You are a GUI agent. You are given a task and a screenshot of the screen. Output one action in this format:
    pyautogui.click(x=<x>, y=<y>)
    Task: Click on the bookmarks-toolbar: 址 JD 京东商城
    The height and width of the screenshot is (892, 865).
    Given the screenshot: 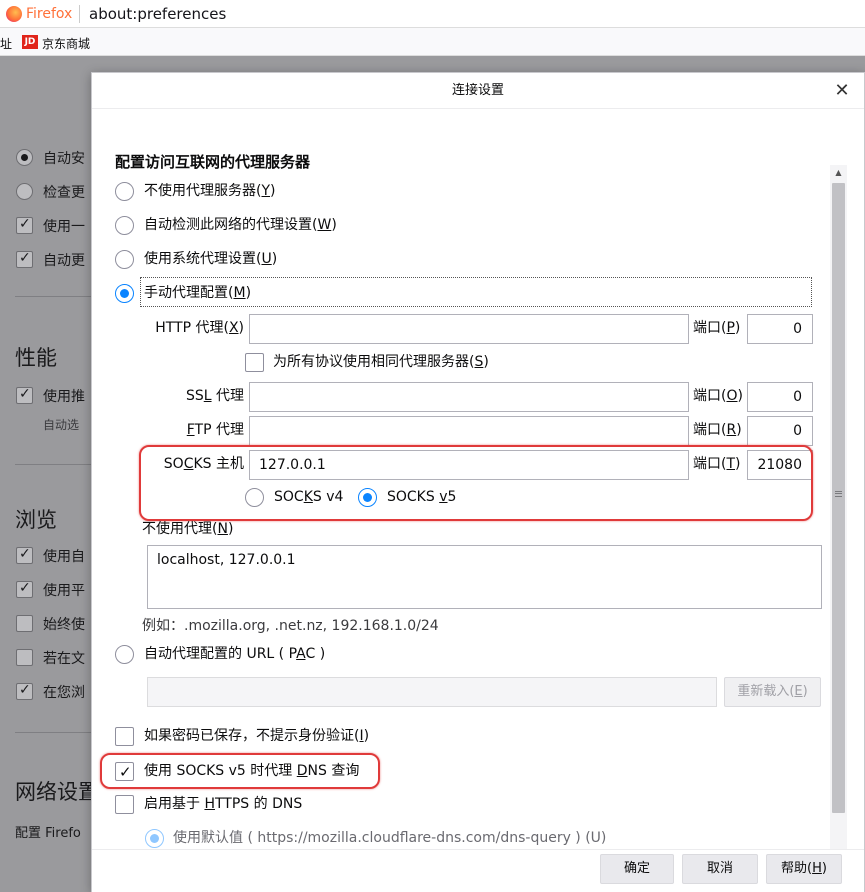 What is the action you would take?
    pyautogui.click(x=432, y=42)
    